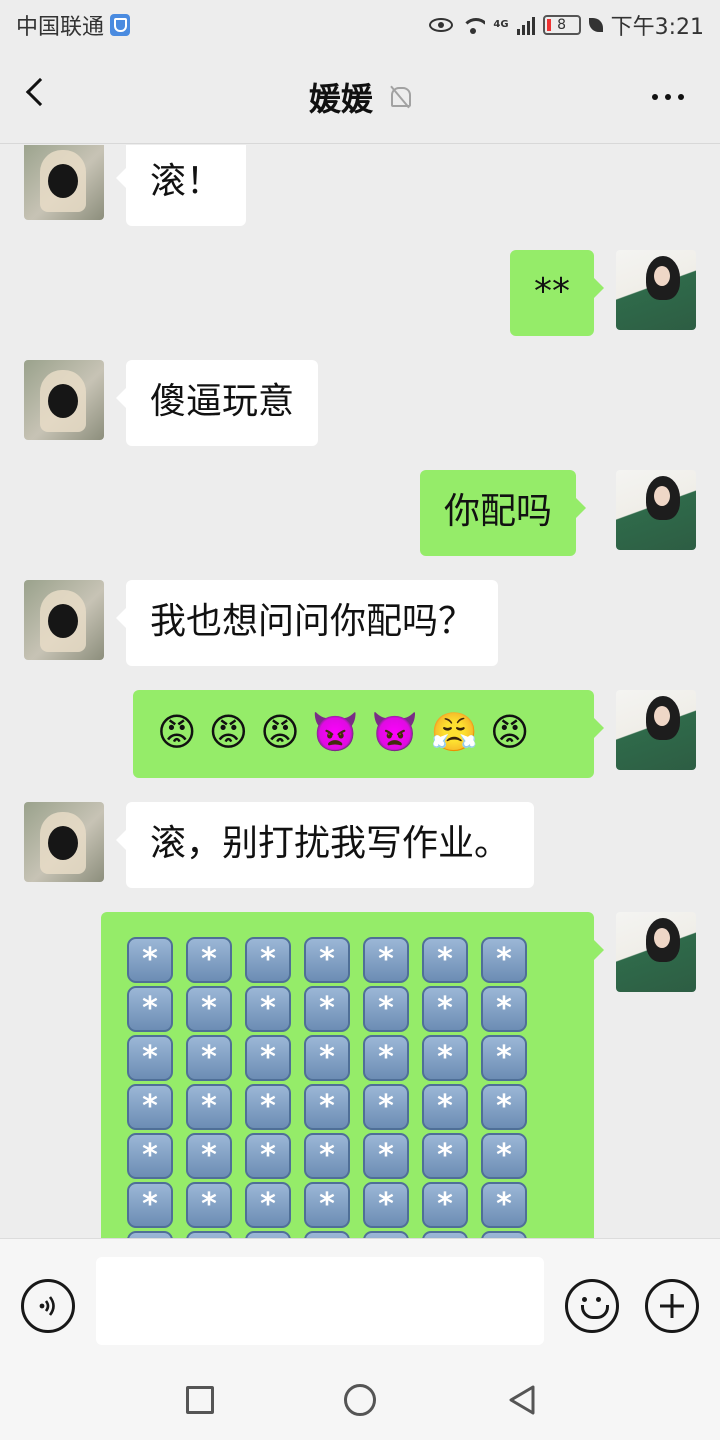  Describe the element at coordinates (60, 27) in the screenshot. I see `carrier-name: 中国联通` at that location.